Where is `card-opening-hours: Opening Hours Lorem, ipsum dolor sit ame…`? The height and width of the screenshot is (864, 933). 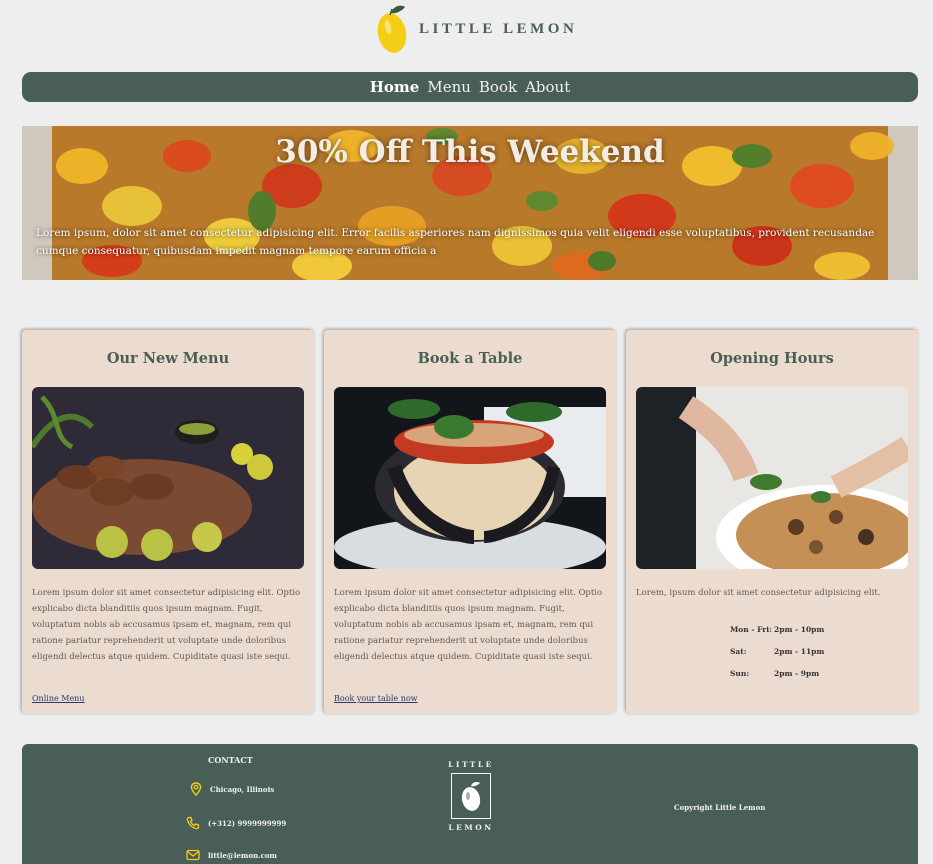 card-opening-hours: Opening Hours Lorem, ipsum dolor sit ame… is located at coordinates (772, 522).